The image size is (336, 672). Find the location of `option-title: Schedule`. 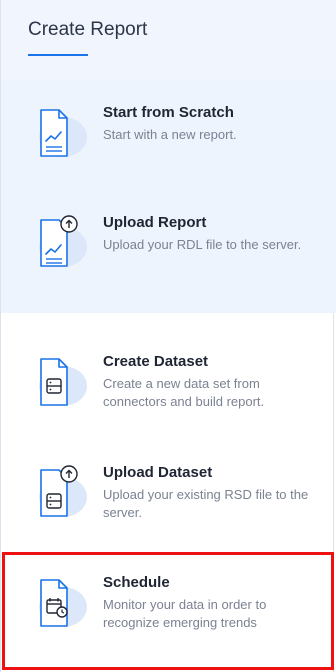

option-title: Schedule is located at coordinates (136, 582).